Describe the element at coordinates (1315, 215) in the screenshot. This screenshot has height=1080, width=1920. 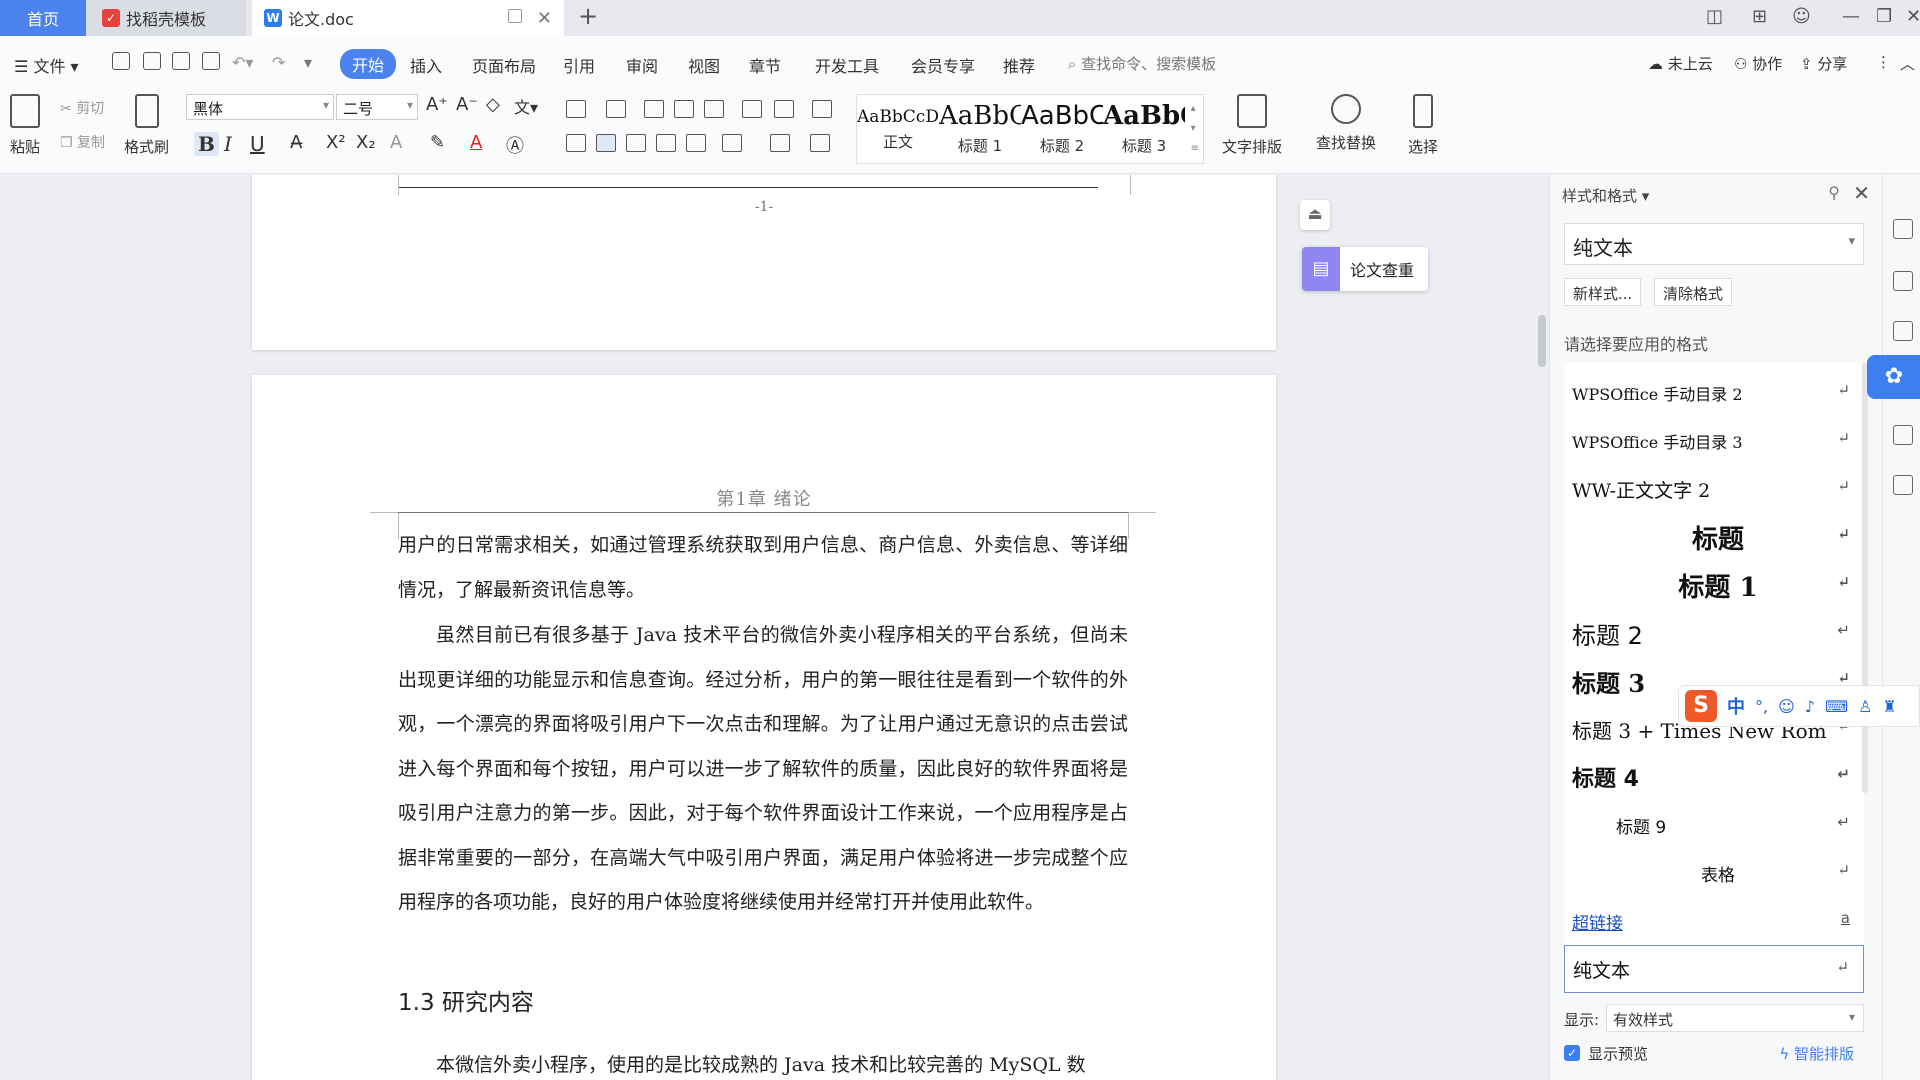
I see `collapse-float-icon: ⏏` at that location.